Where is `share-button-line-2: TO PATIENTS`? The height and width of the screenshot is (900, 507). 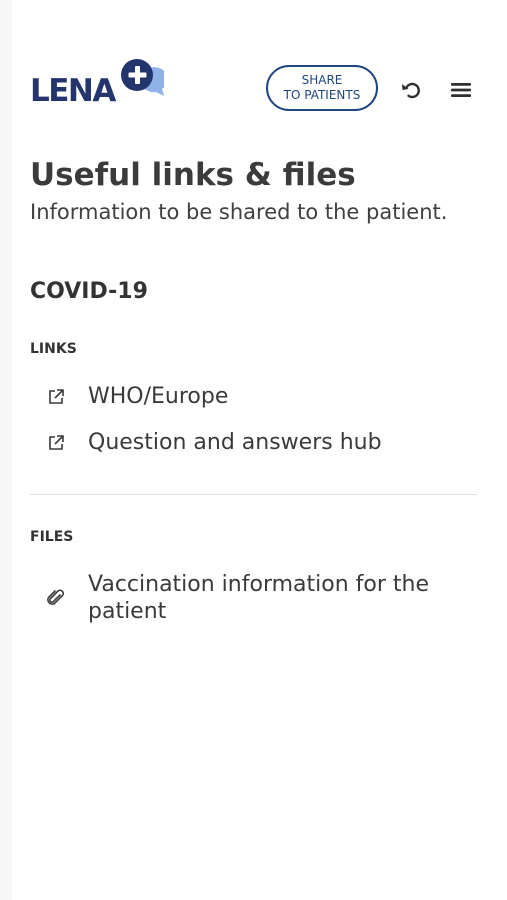 share-button-line-2: TO PATIENTS is located at coordinates (322, 95).